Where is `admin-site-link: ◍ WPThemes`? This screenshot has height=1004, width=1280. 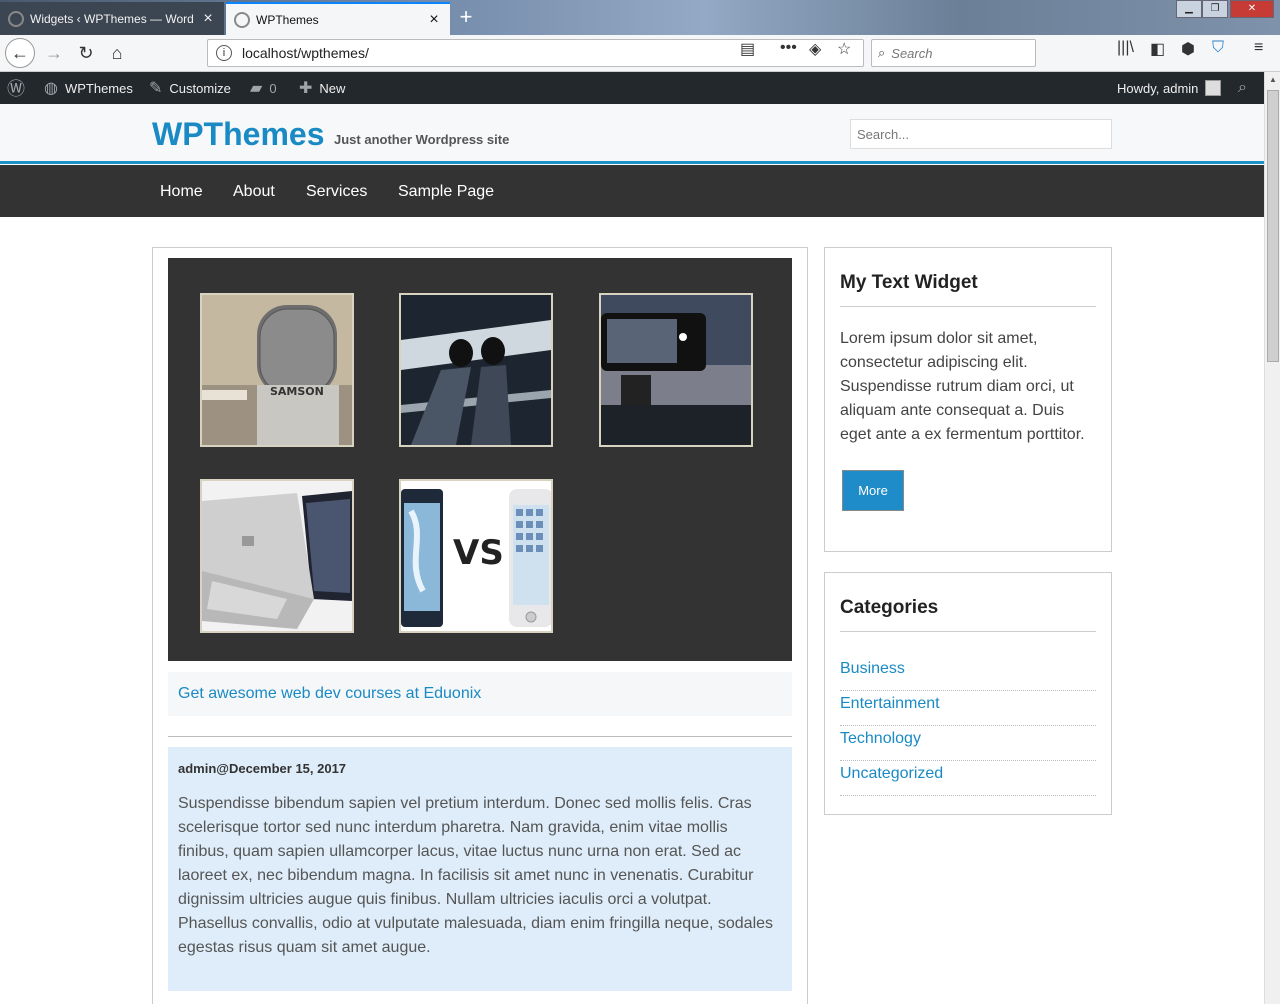 admin-site-link: ◍ WPThemes is located at coordinates (88, 88).